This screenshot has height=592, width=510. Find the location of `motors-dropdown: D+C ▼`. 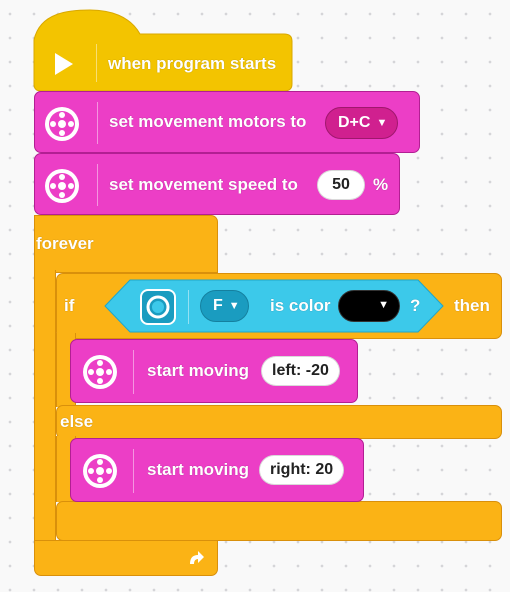

motors-dropdown: D+C ▼ is located at coordinates (362, 123).